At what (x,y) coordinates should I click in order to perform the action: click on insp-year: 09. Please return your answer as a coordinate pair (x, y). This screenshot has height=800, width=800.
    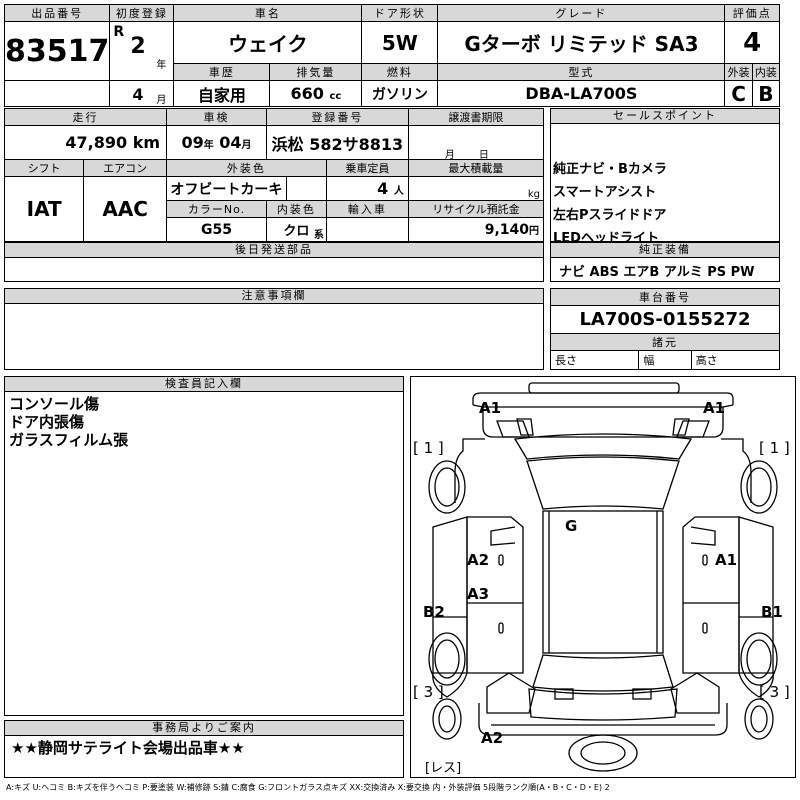
    Looking at the image, I should click on (192, 142).